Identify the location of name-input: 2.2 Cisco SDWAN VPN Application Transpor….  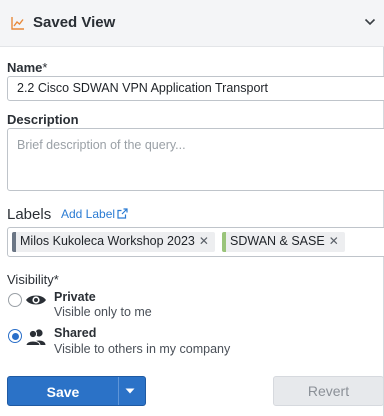
(195, 88).